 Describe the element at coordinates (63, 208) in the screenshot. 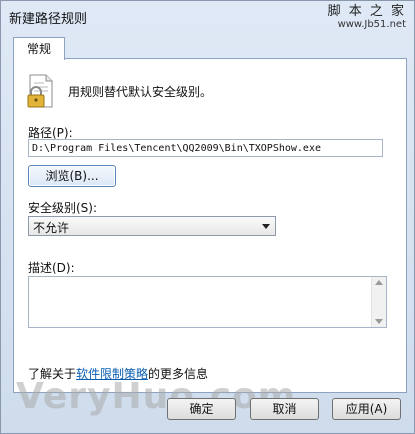

I see `security-level-label: 安全级别(S):` at that location.